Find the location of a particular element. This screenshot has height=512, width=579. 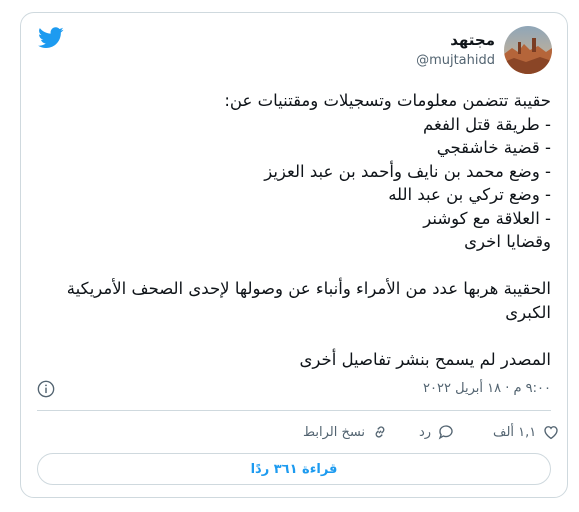

like-button: ١,١ ألف is located at coordinates (526, 432).